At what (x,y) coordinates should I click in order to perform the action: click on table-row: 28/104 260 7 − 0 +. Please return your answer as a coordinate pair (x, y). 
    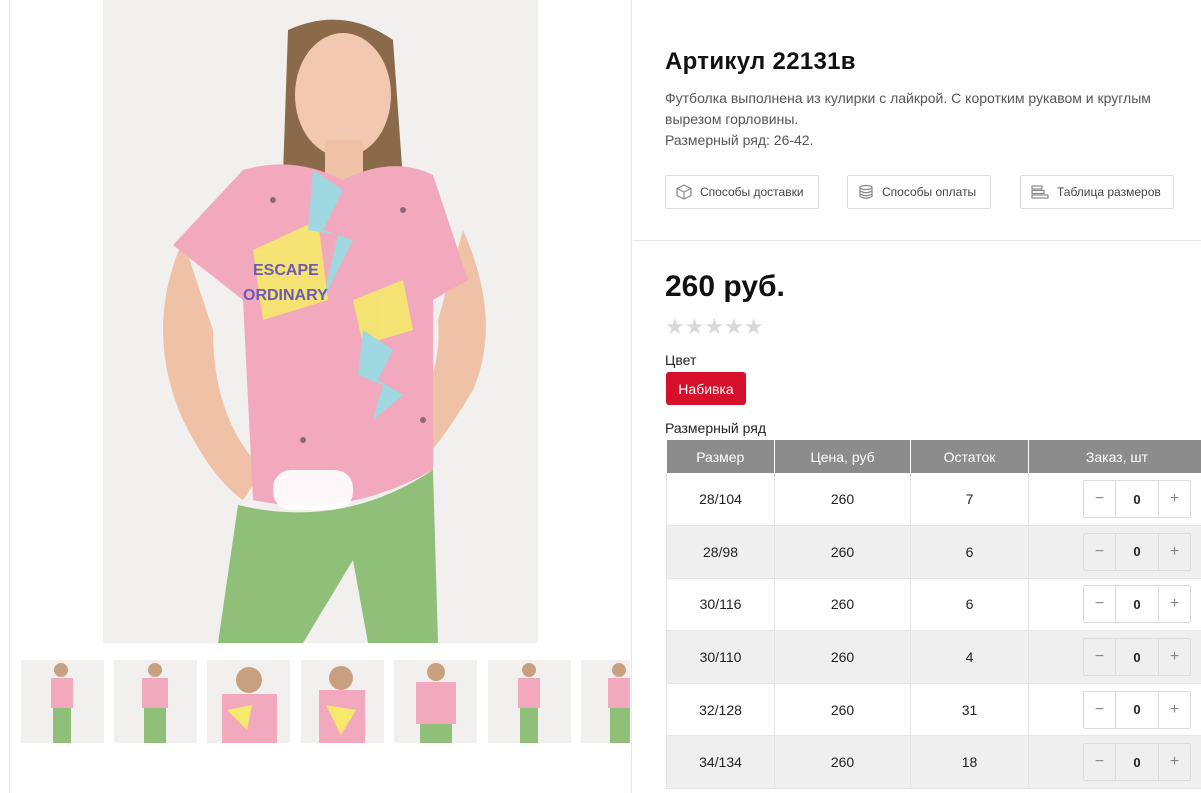
    Looking at the image, I should click on (933, 500).